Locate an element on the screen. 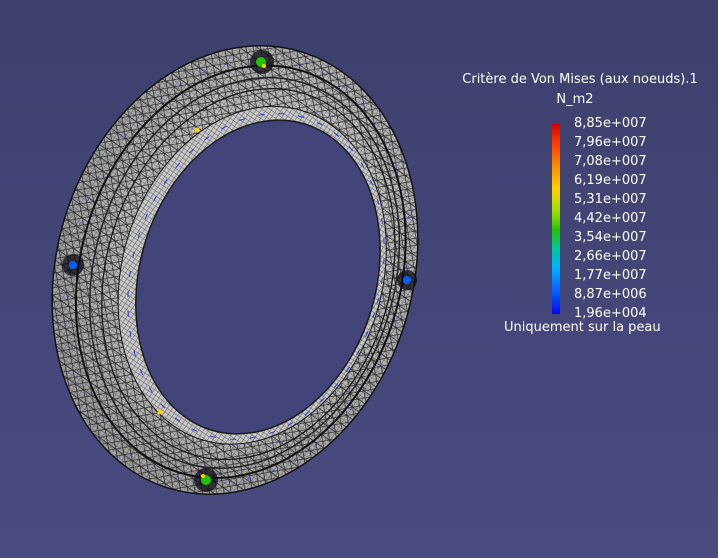  legend-value: 3,54e+007 is located at coordinates (610, 237).